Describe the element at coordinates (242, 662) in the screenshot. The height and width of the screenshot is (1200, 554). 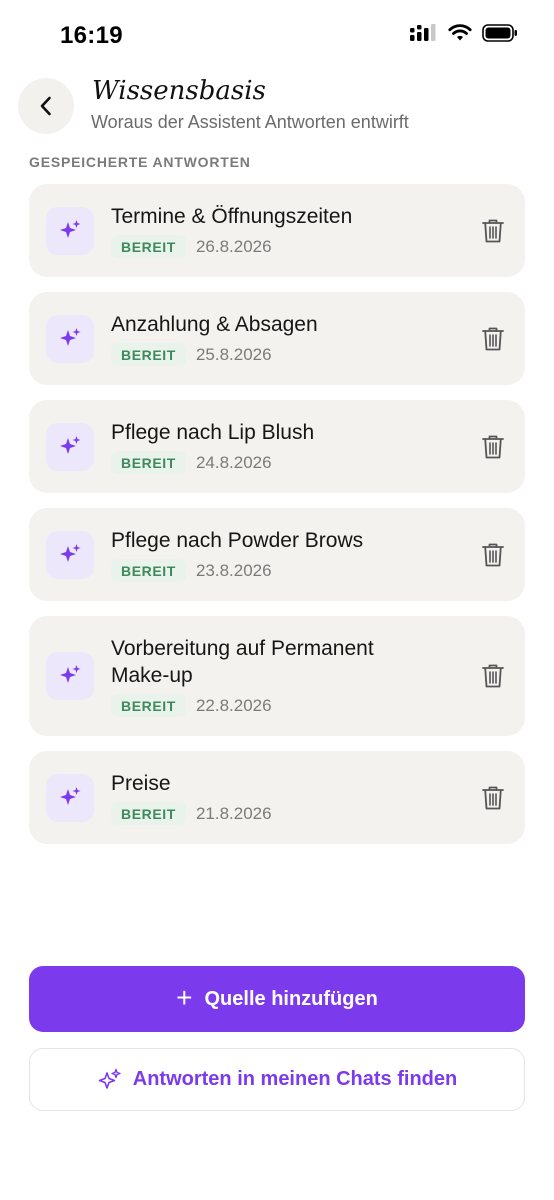
I see `item-name: Vorbereitung auf Permanent Make-up` at that location.